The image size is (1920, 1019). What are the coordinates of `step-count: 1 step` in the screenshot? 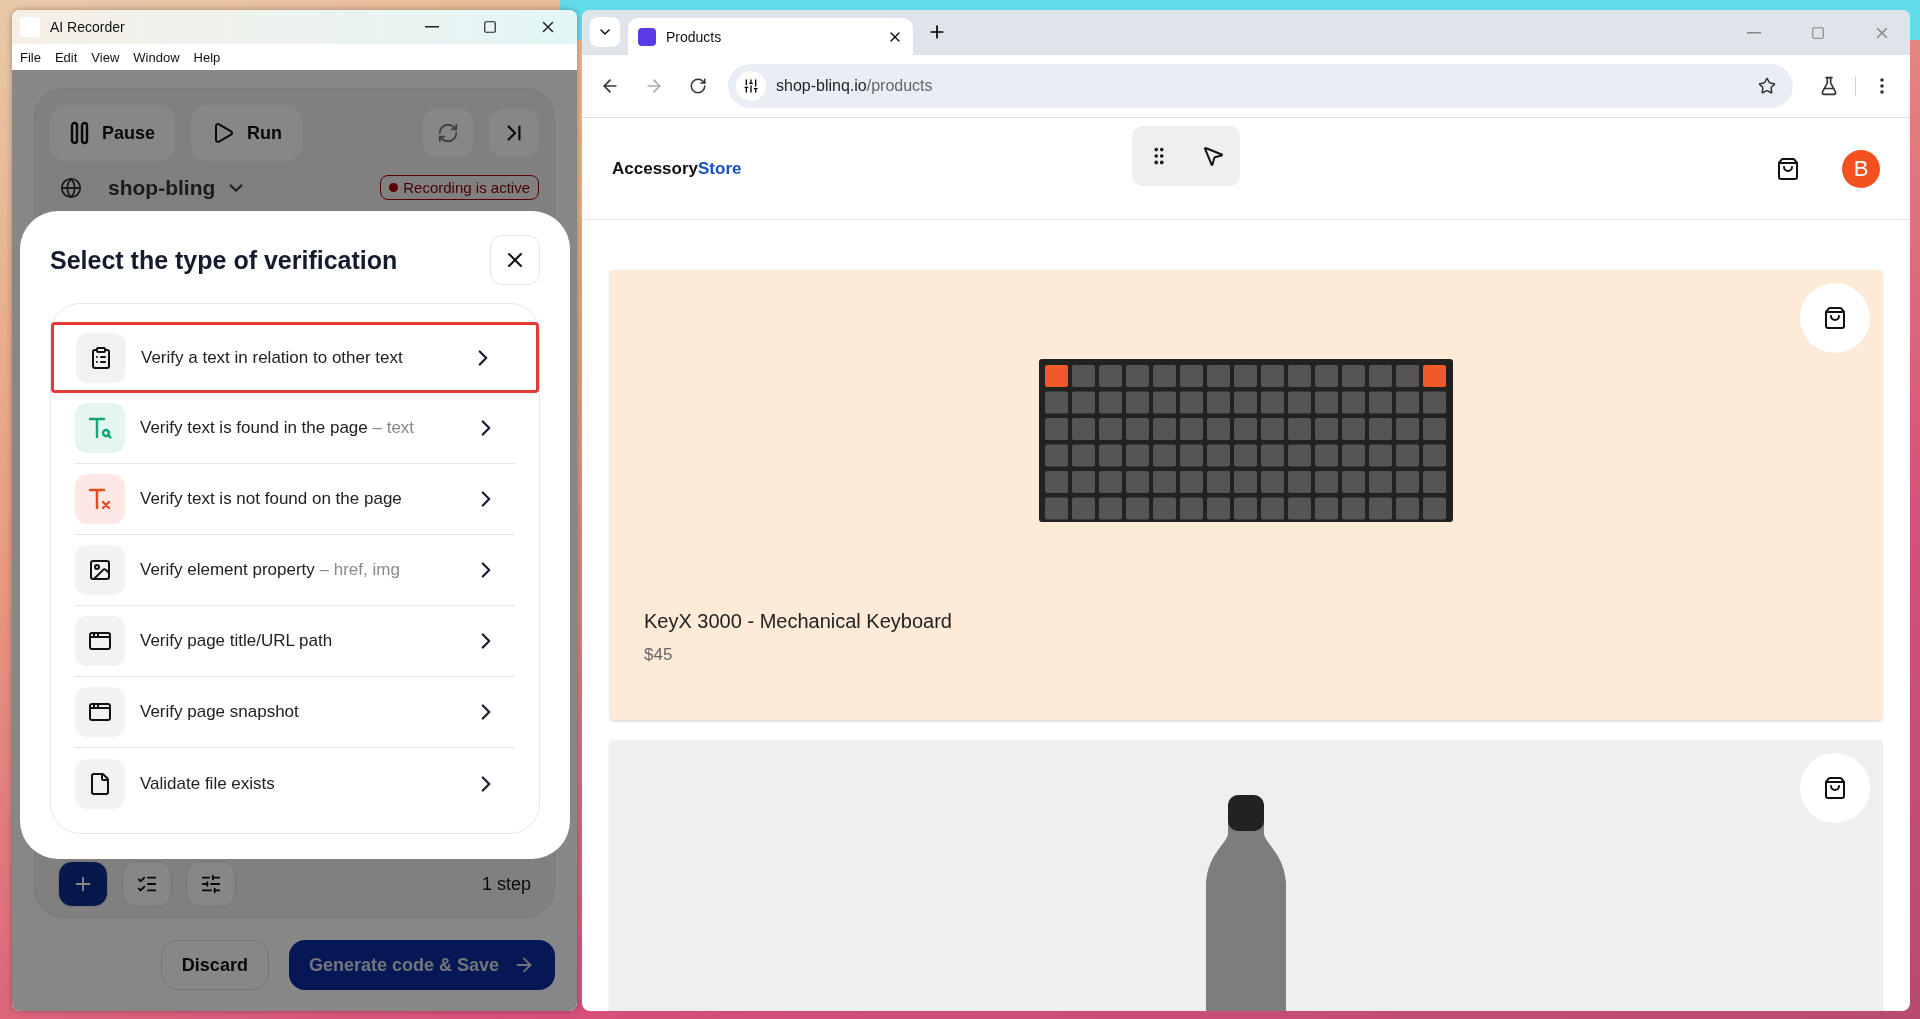 It's located at (506, 884).